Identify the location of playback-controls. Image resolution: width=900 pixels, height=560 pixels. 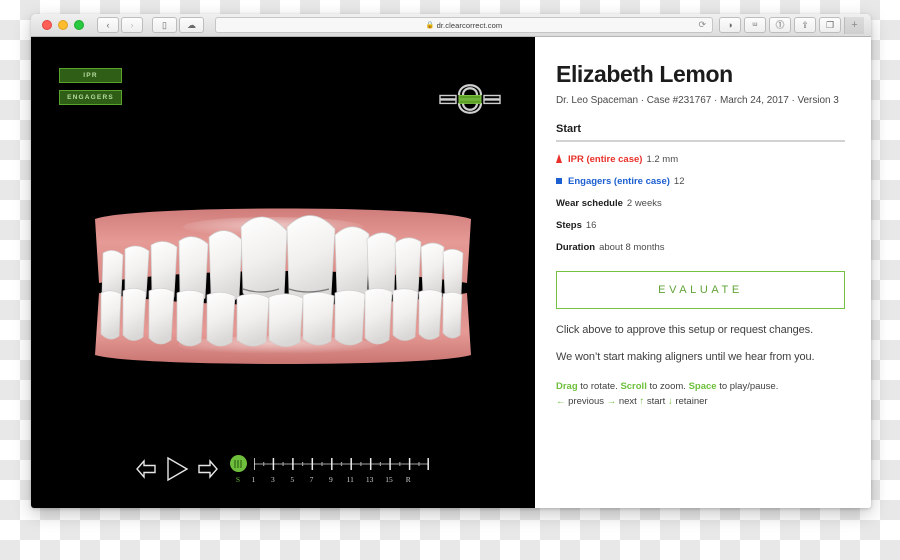
(177, 469).